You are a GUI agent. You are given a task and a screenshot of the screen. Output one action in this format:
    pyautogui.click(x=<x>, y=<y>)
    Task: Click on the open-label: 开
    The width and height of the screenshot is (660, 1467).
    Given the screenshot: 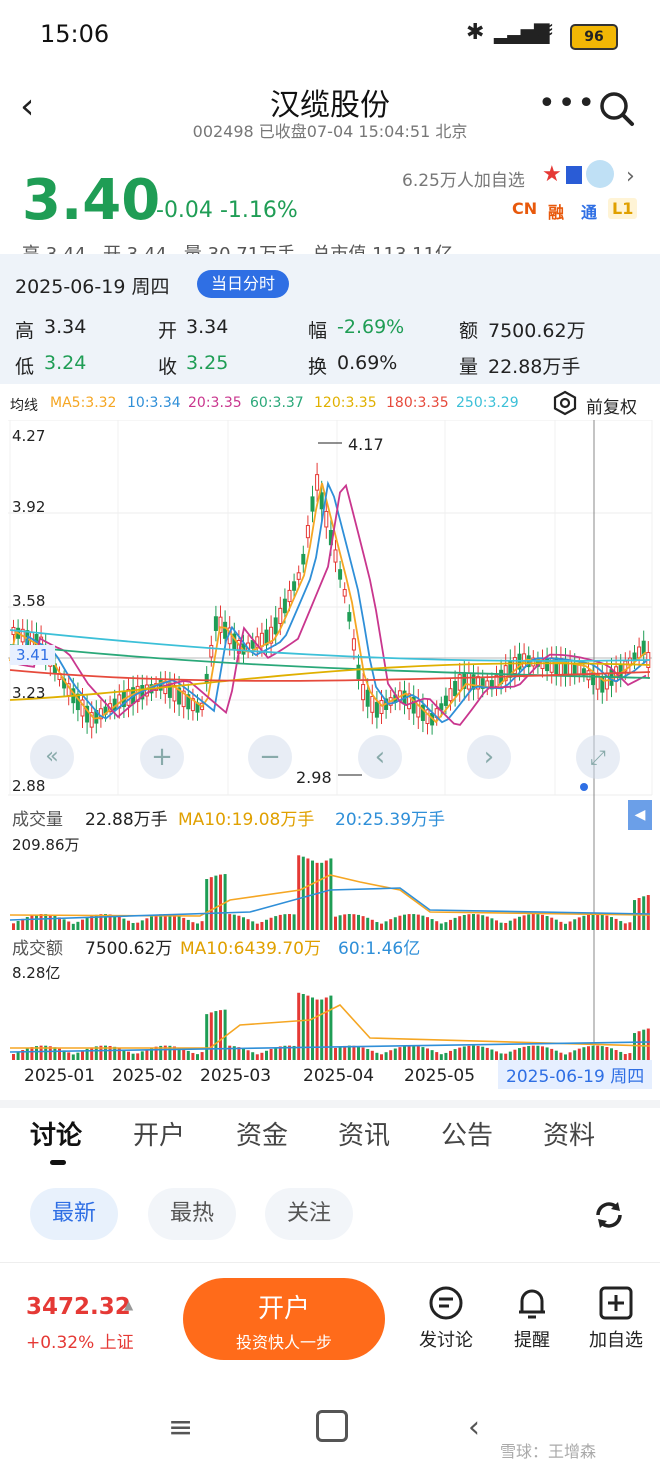 What is the action you would take?
    pyautogui.click(x=168, y=331)
    